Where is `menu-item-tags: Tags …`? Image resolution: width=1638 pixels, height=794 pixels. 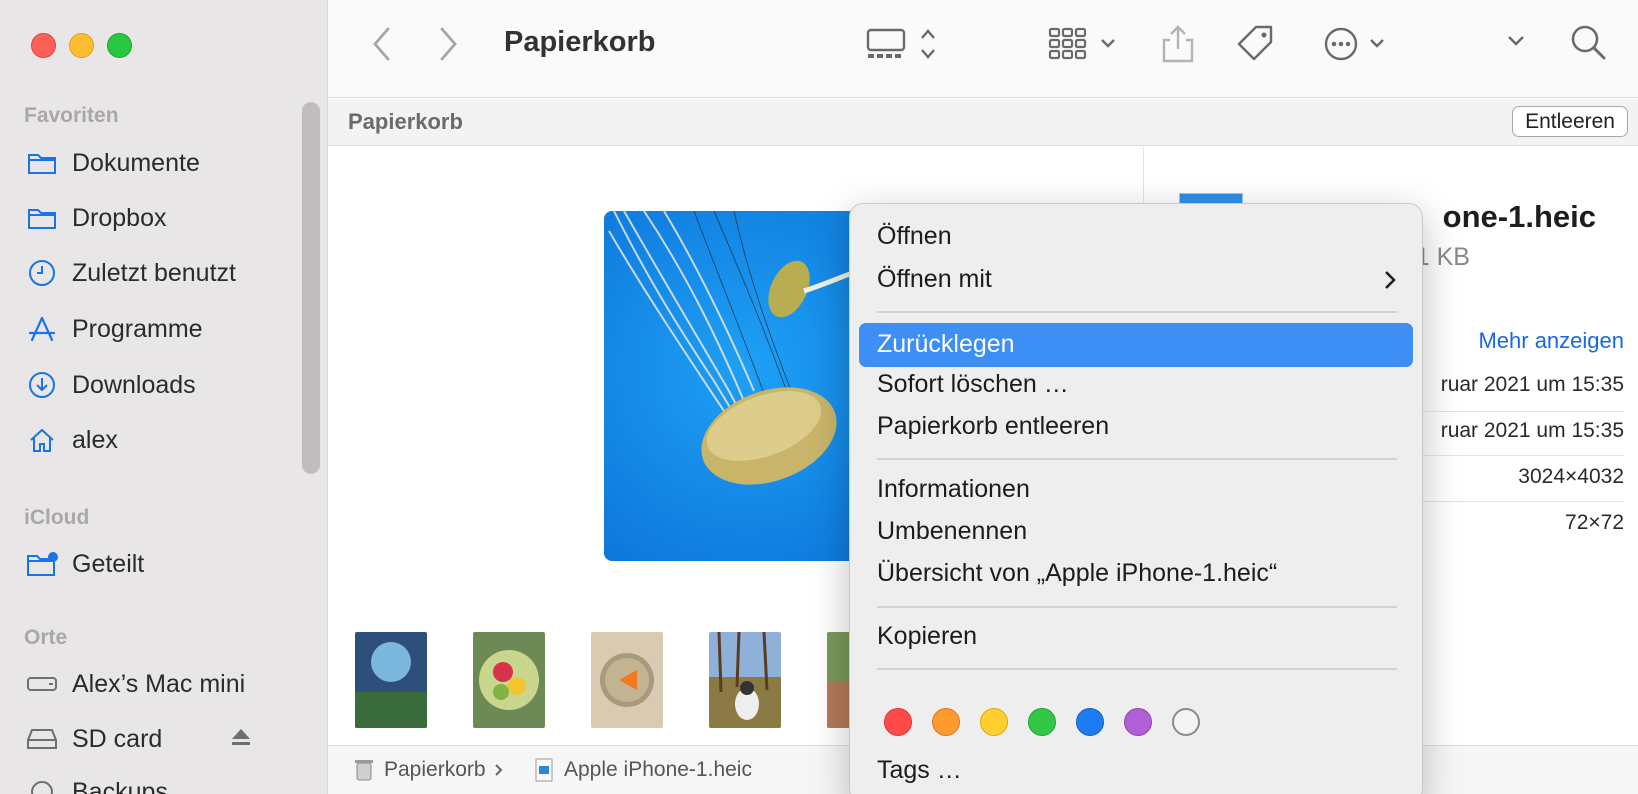 menu-item-tags: Tags … is located at coordinates (919, 770).